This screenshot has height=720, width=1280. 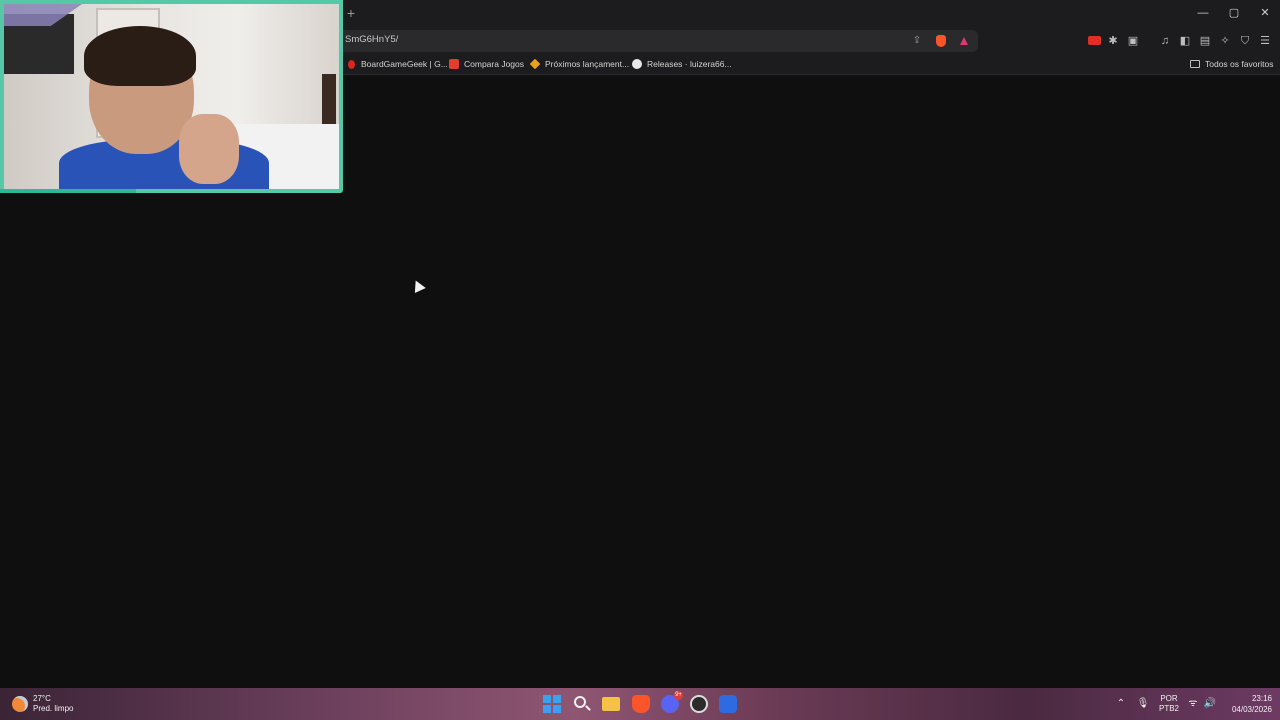 What do you see at coordinates (1169, 698) in the screenshot?
I see `language-line1: POR` at bounding box center [1169, 698].